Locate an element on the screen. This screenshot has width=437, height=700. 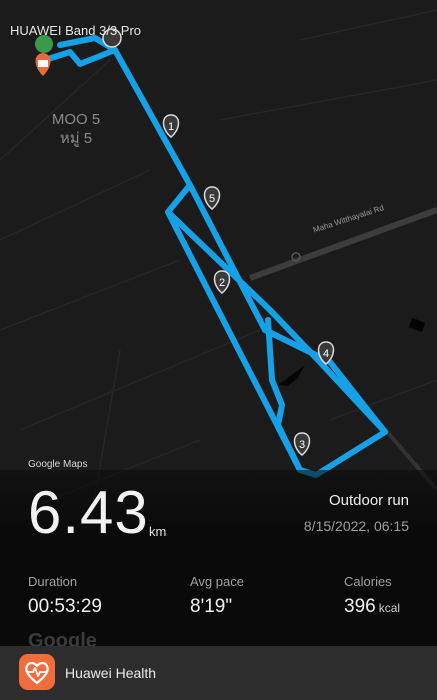
activity-datetime: 8/15/2022, 06:15 is located at coordinates (356, 526).